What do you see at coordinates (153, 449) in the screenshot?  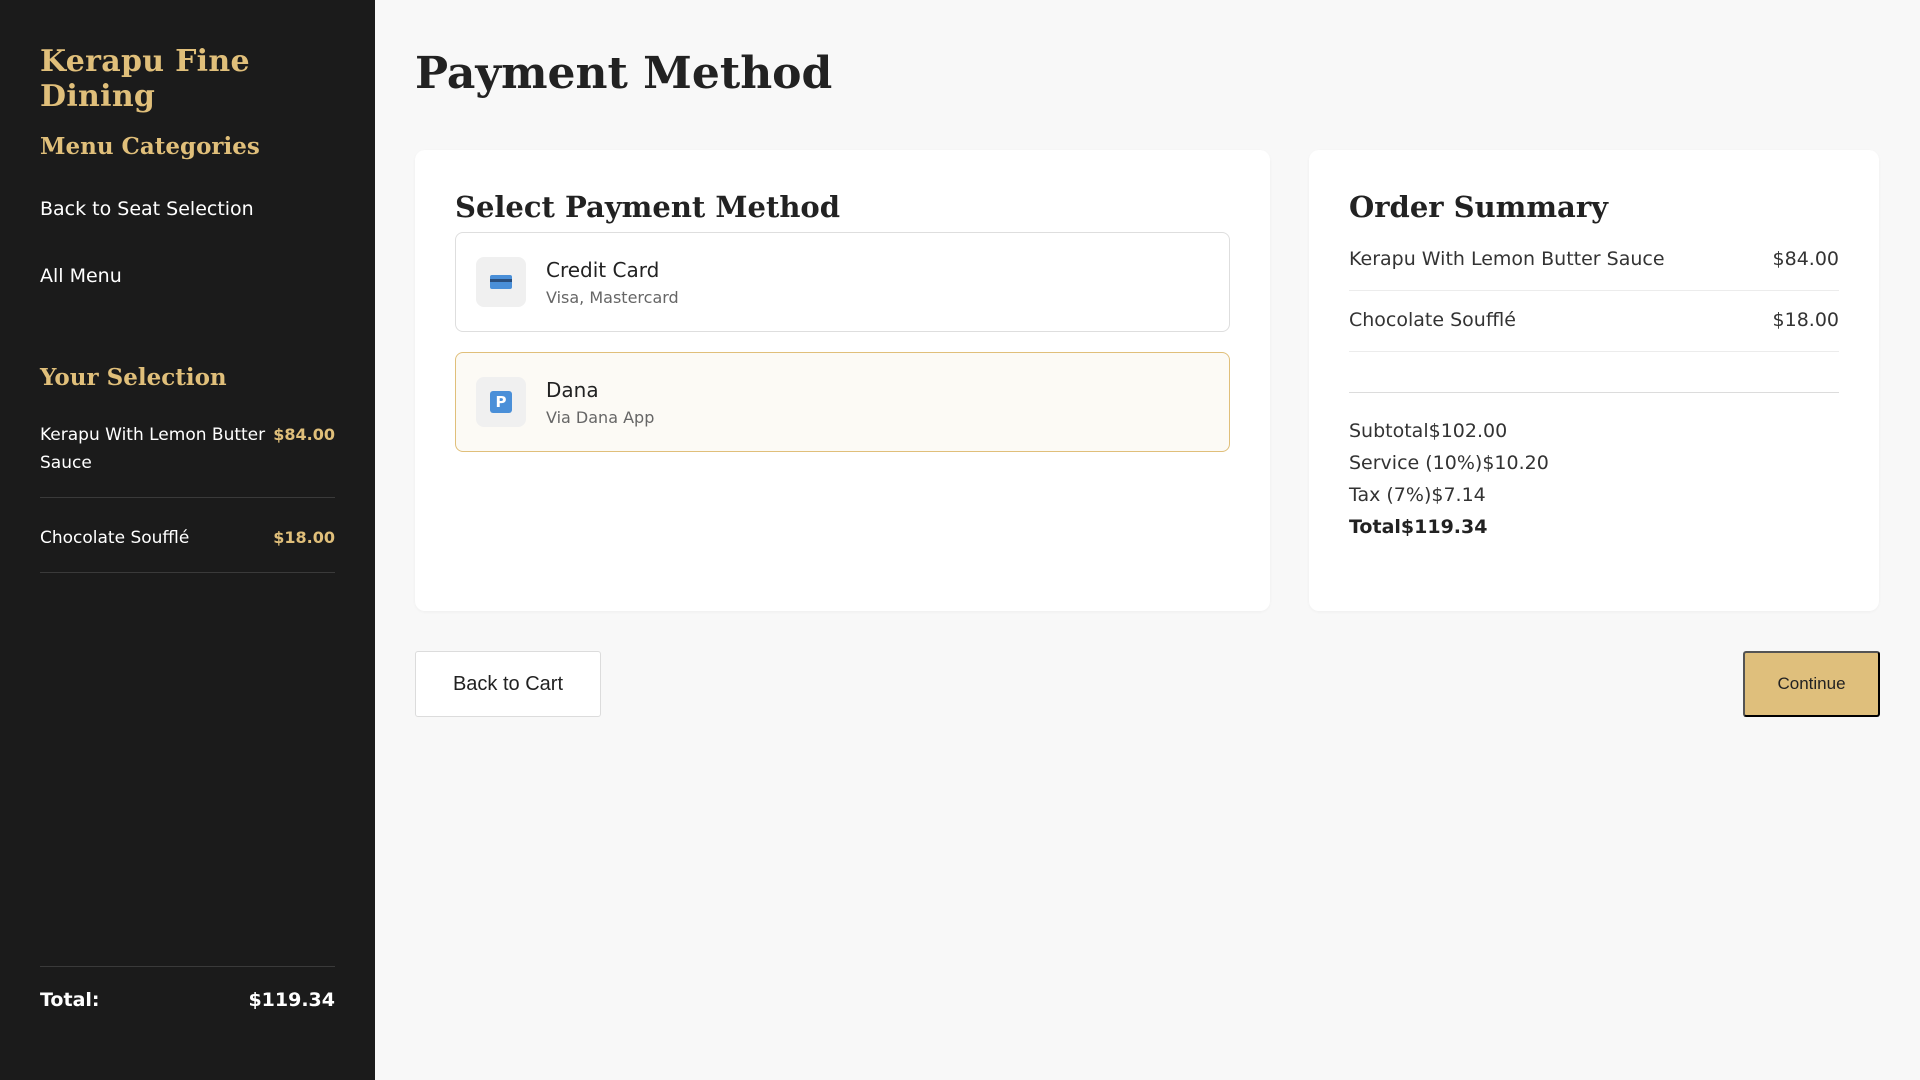 I see `selection-item-name: Kerapu With Lemon Butter Sauce` at bounding box center [153, 449].